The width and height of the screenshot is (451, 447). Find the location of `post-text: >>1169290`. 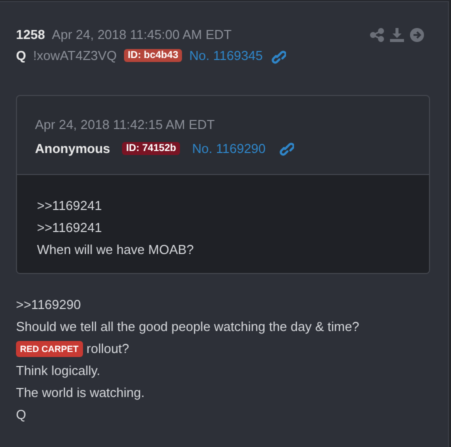

post-text: >>1169290 is located at coordinates (48, 305).